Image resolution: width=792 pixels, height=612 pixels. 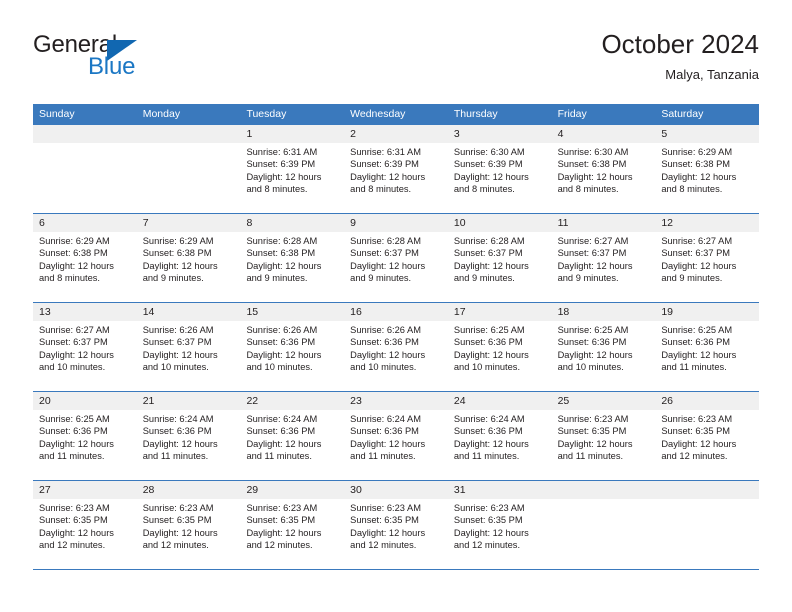 What do you see at coordinates (604, 134) in the screenshot?
I see `day-number: 4` at bounding box center [604, 134].